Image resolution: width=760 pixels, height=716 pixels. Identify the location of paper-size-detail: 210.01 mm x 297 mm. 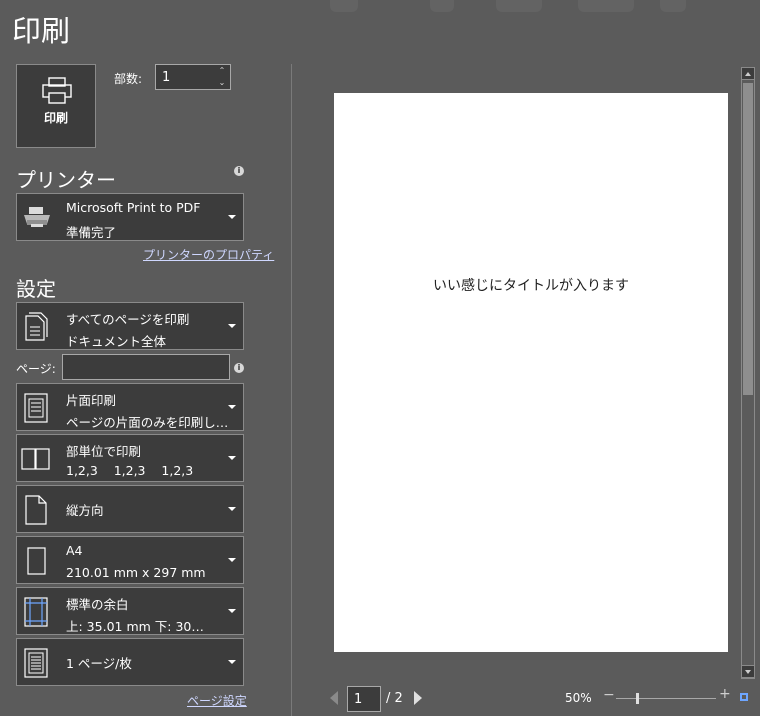
(136, 572).